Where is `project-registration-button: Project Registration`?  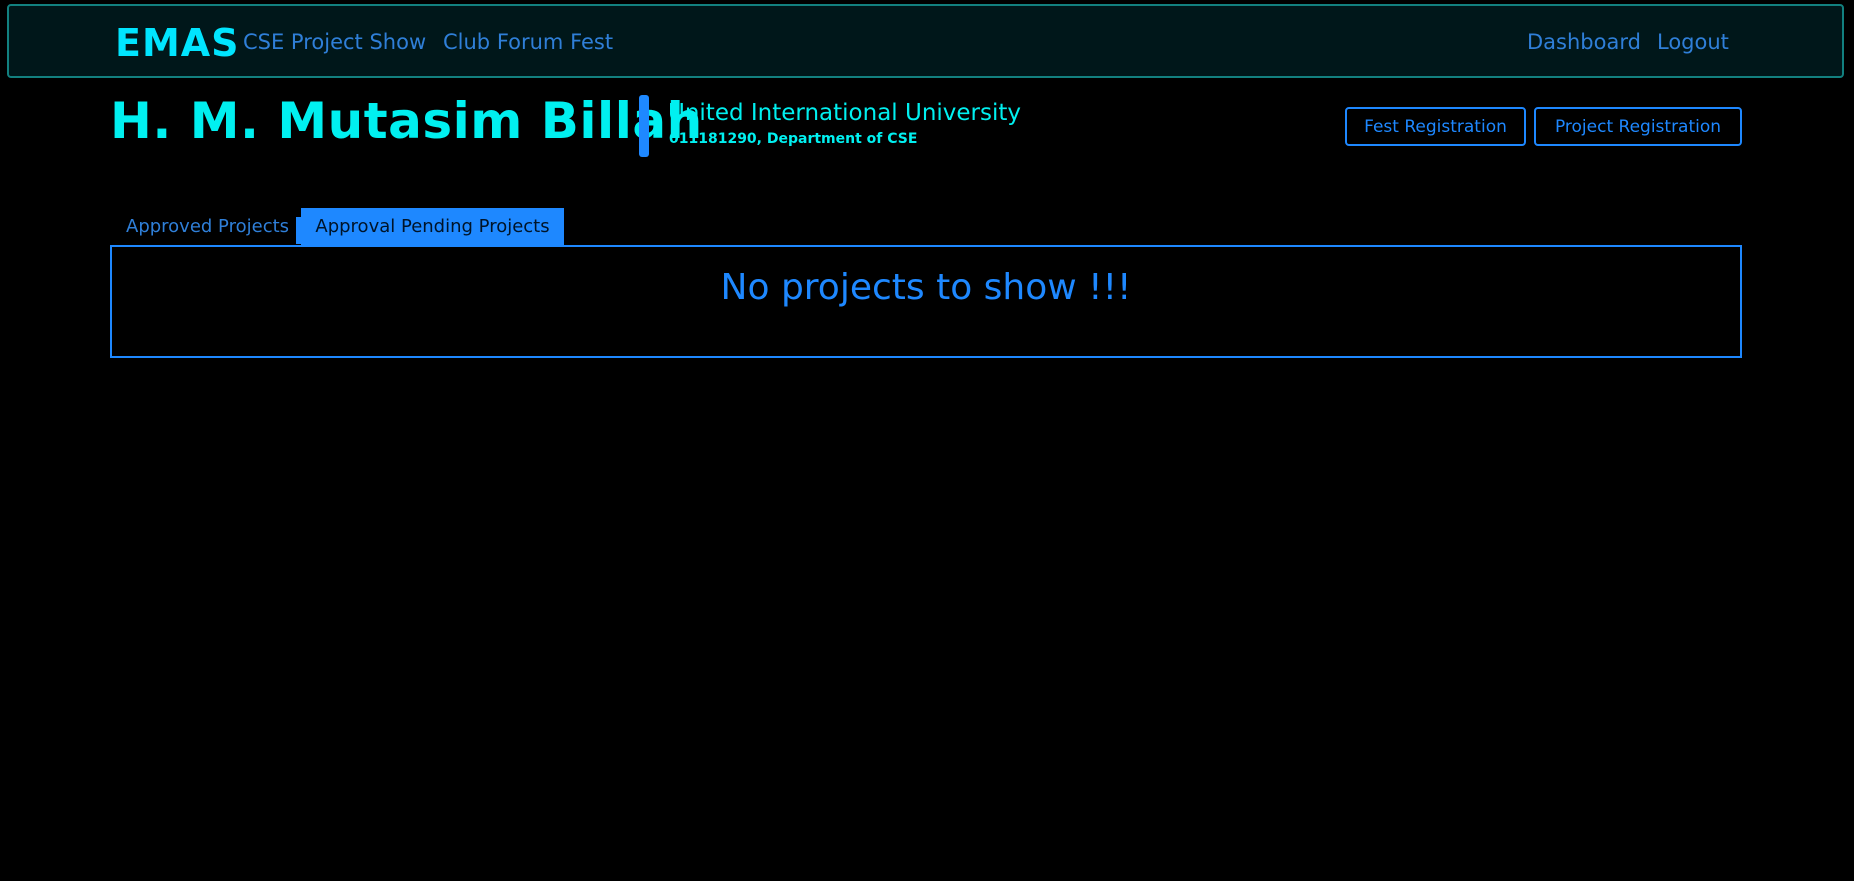 project-registration-button: Project Registration is located at coordinates (1638, 126).